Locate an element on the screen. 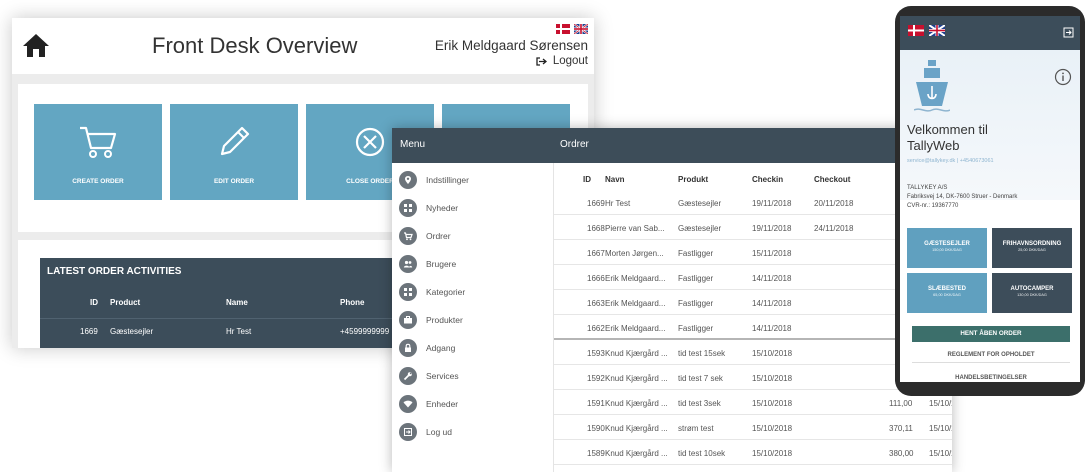  phone-topbar is located at coordinates (990, 33).